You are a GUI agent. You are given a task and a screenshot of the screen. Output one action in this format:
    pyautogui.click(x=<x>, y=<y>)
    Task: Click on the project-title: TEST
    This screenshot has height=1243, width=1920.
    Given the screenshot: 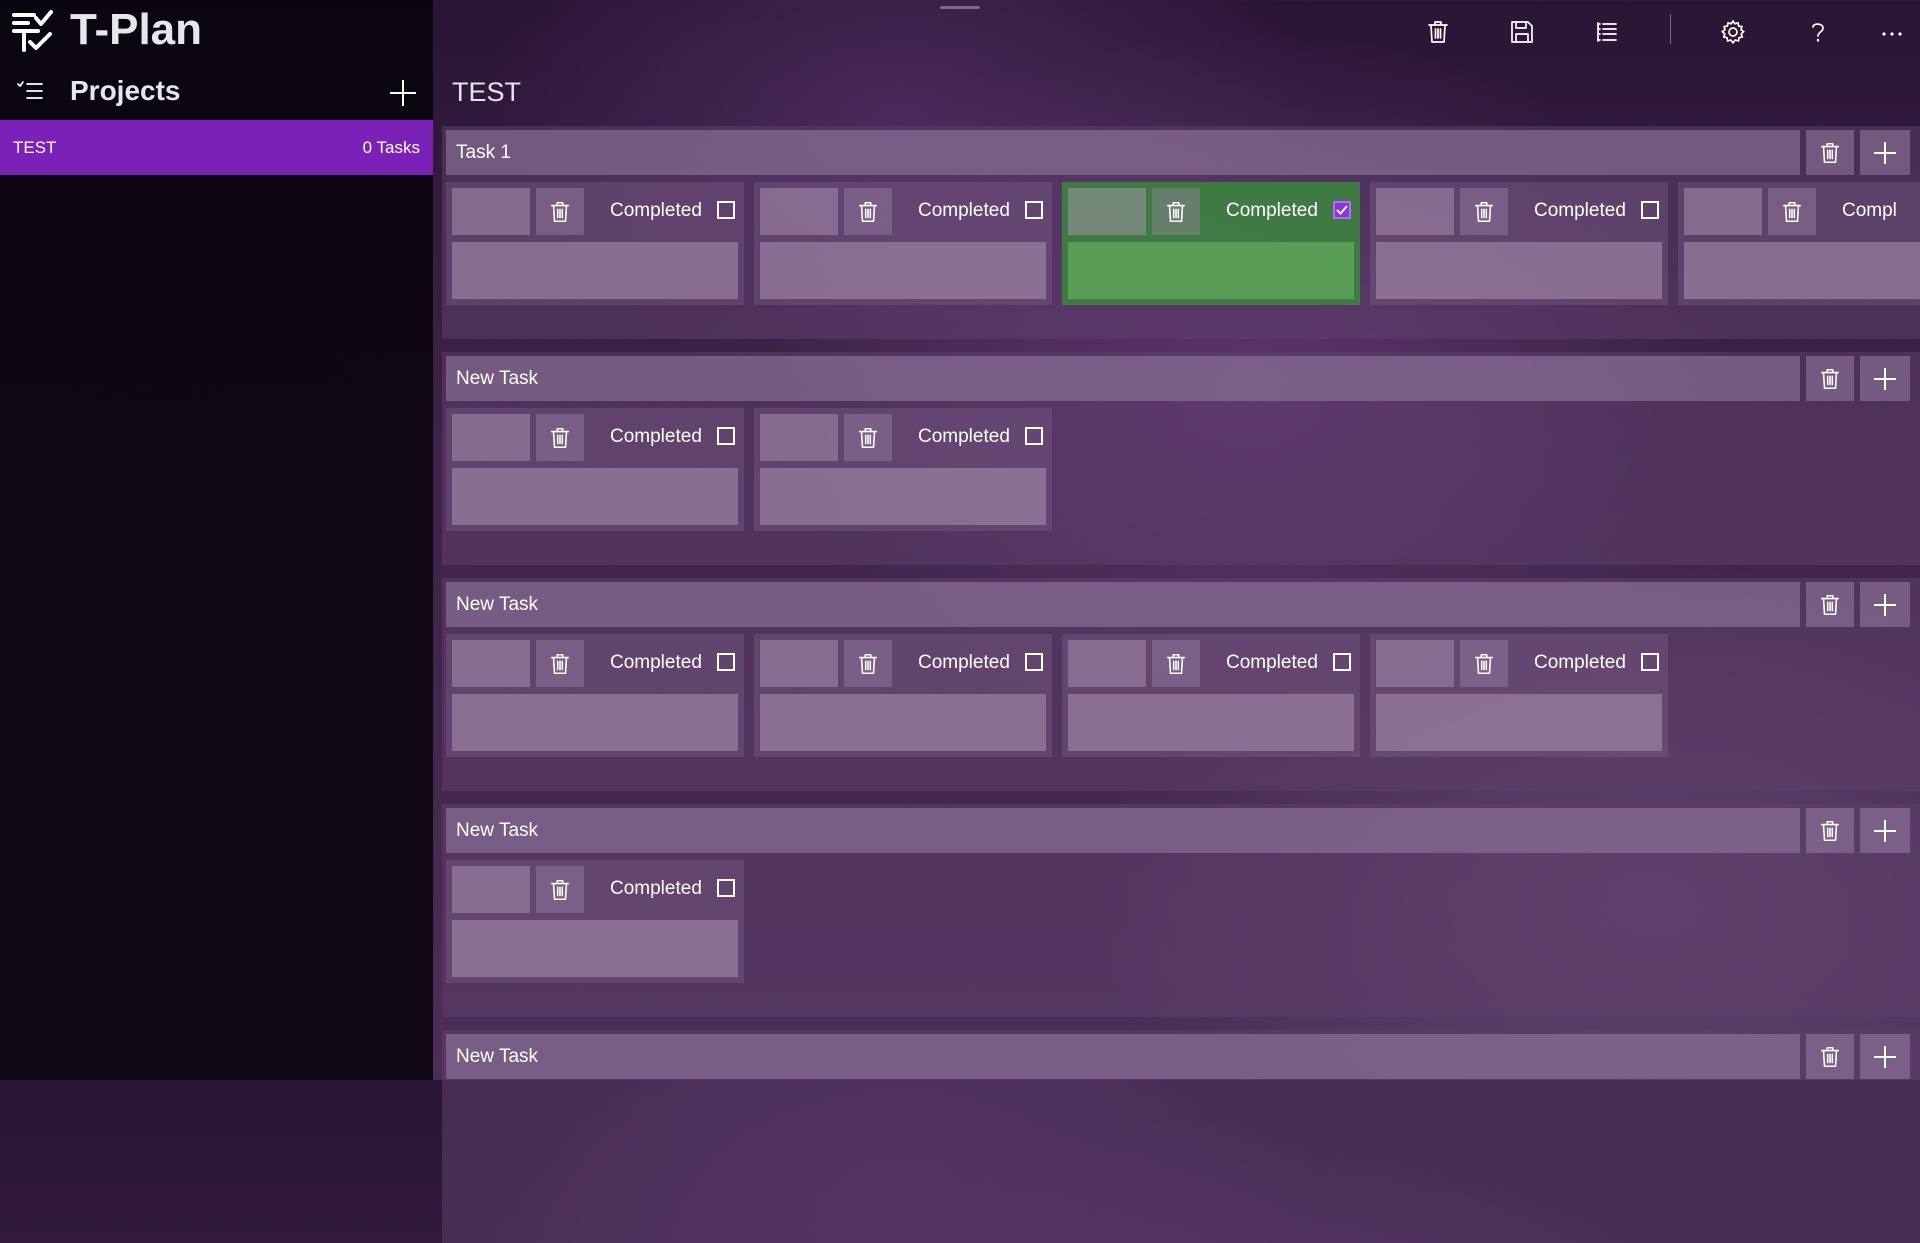 What is the action you would take?
    pyautogui.click(x=487, y=92)
    